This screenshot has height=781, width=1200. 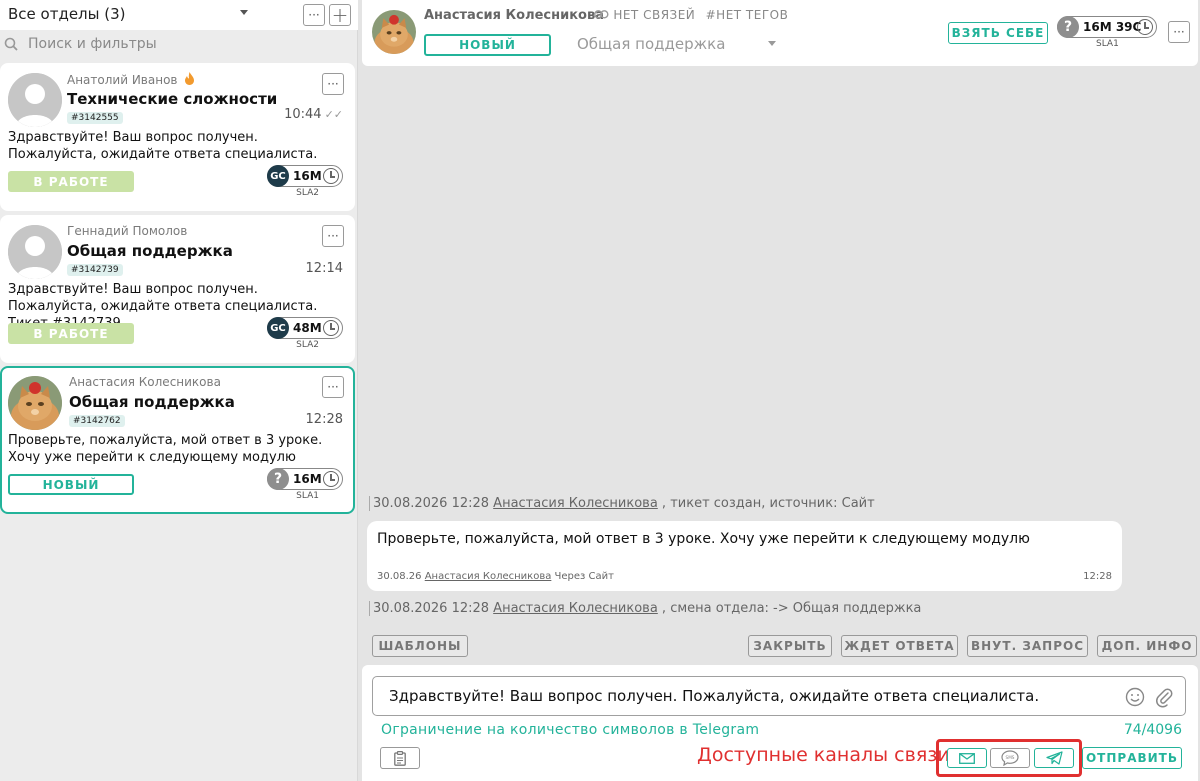 What do you see at coordinates (654, 15) in the screenshot?
I see `no-links-label: НЕТ СВЯЗЕЙ` at bounding box center [654, 15].